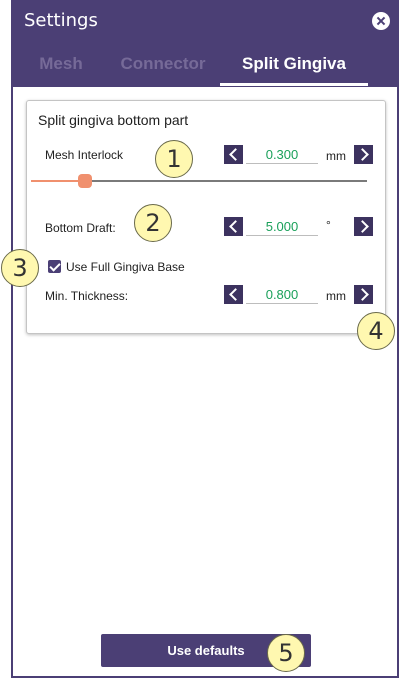  What do you see at coordinates (125, 267) in the screenshot?
I see `use-full-gingiva-base-label: Use Full Gingiva Base` at bounding box center [125, 267].